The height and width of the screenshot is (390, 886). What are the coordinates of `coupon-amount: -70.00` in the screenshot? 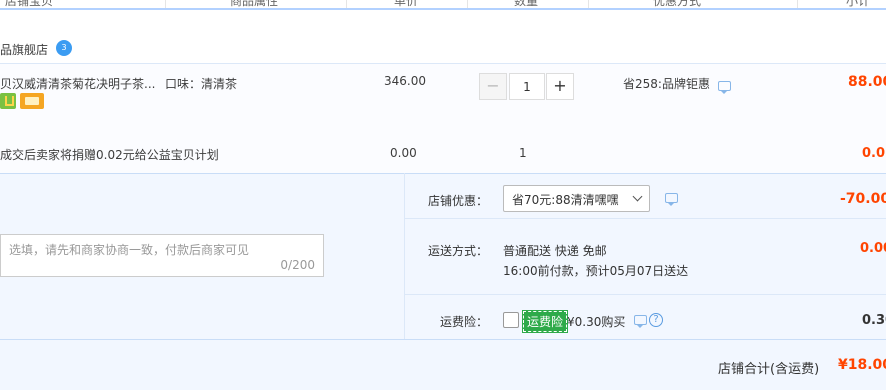 It's located at (863, 199).